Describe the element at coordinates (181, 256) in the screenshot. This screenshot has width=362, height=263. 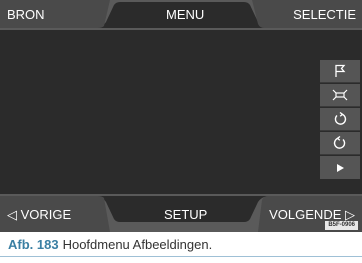
I see `caption-divider` at that location.